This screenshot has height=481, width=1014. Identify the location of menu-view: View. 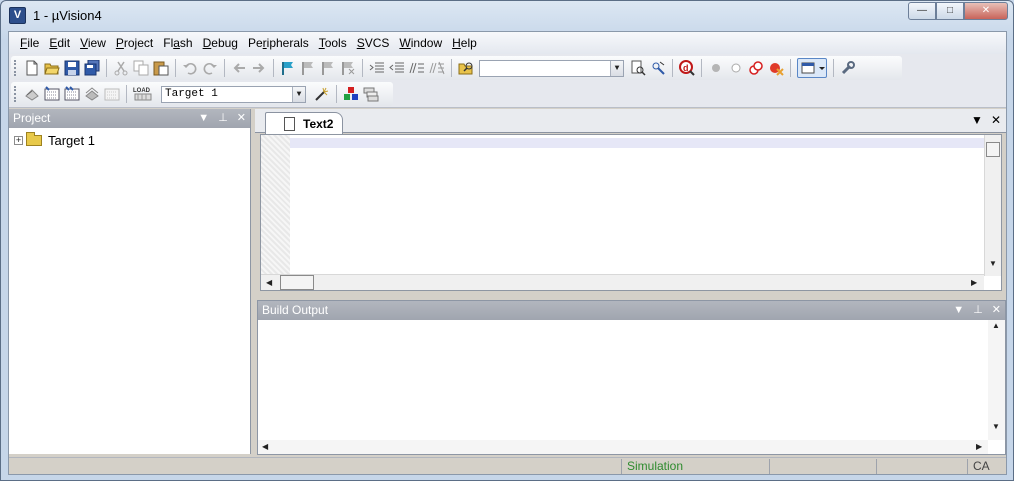
(93, 43).